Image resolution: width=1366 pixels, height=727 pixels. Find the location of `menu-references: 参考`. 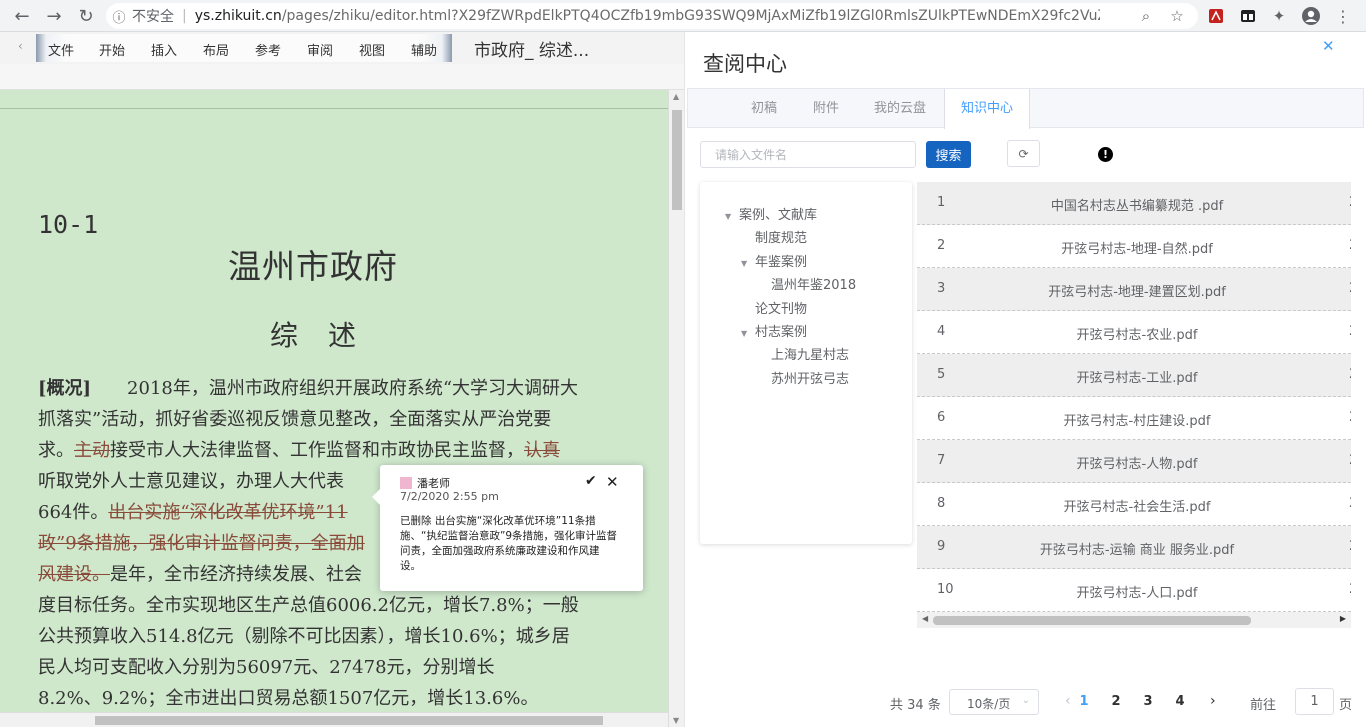

menu-references: 参考 is located at coordinates (268, 49).